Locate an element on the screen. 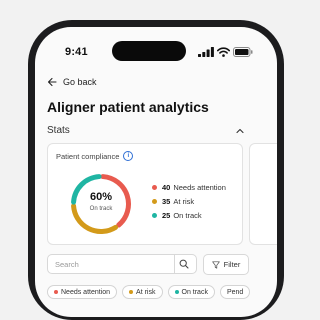 Image resolution: width=320 pixels, height=320 pixels. chip-needs-attention: Needs attention is located at coordinates (82, 292).